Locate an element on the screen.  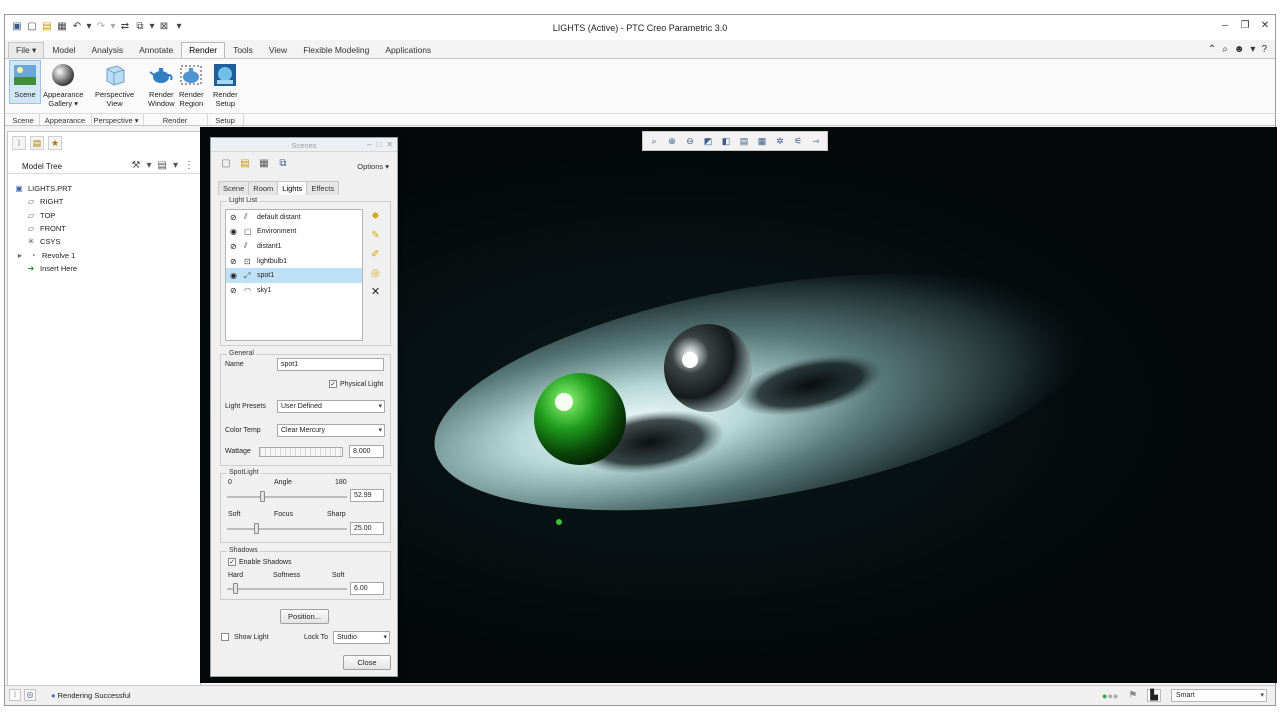
tree-node-insert-here: ➜ Insert Here is located at coordinates (45, 268).